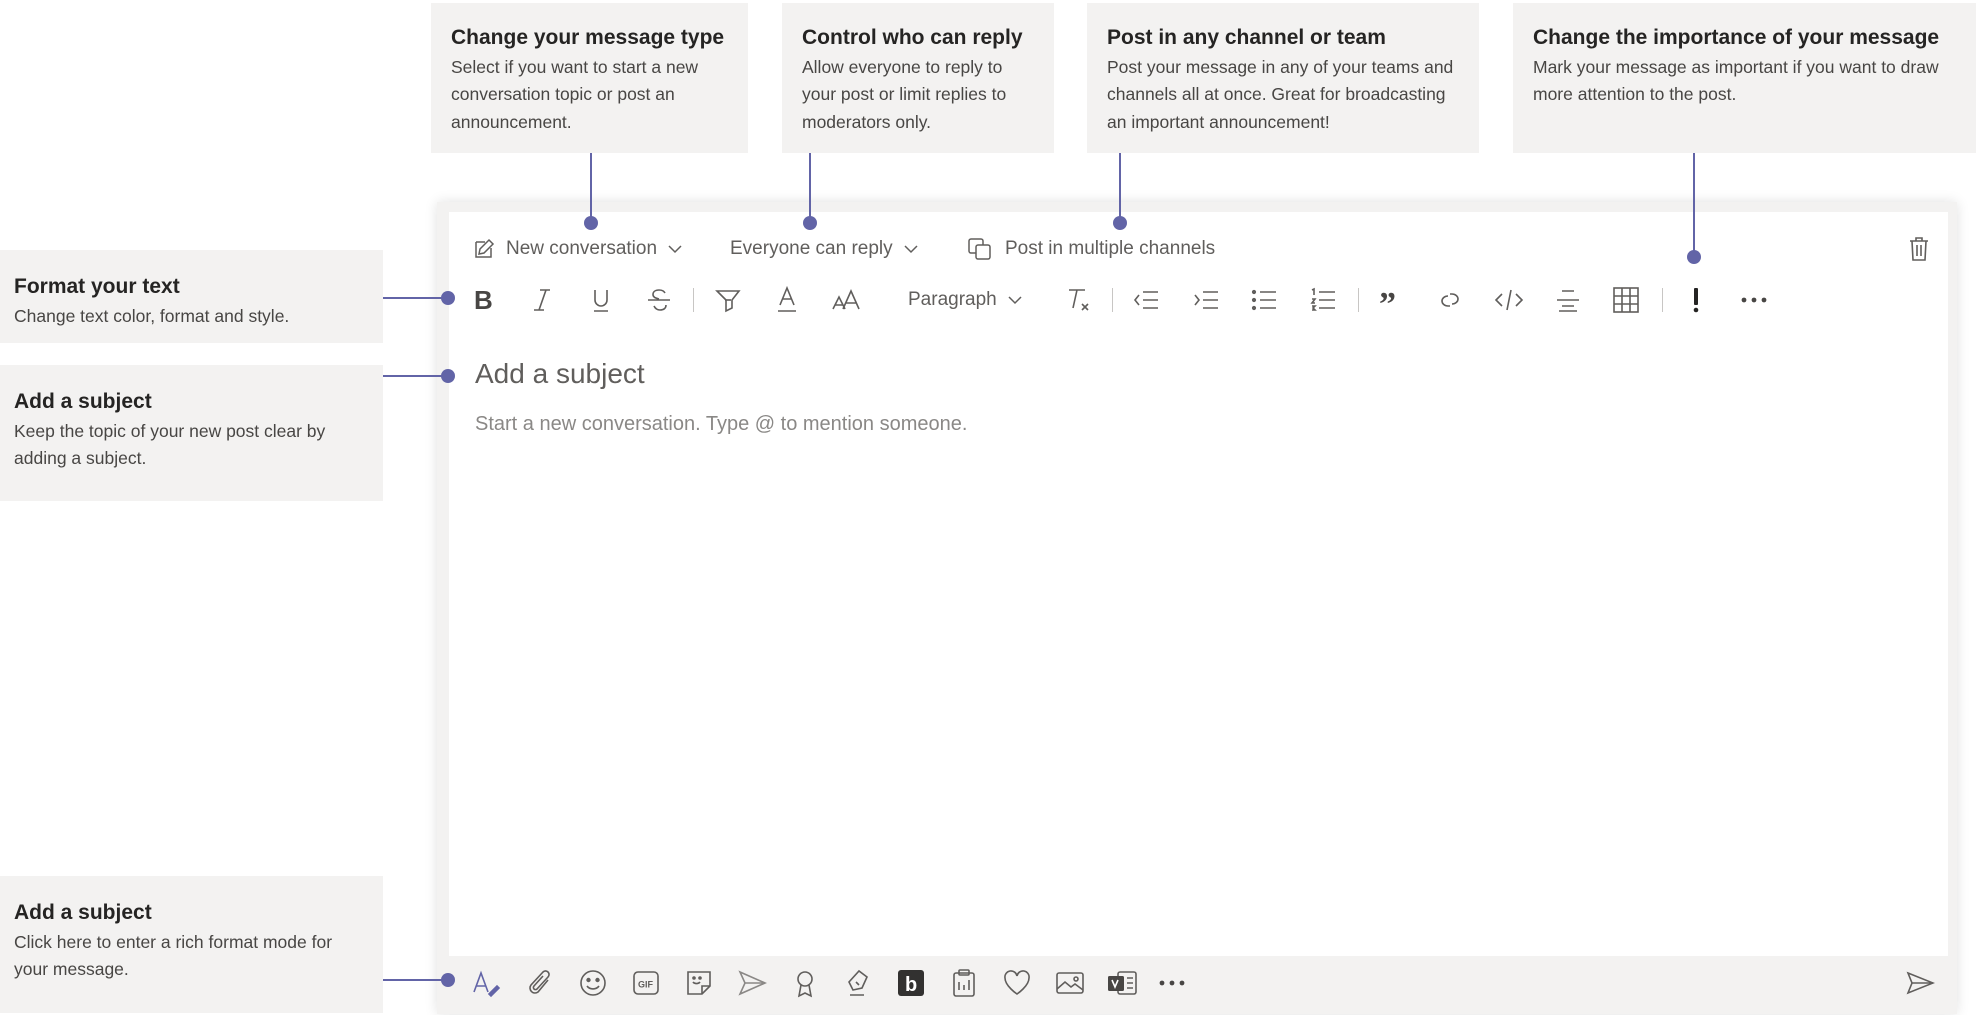 This screenshot has width=1976, height=1015. Describe the element at coordinates (1110, 248) in the screenshot. I see `multiple-channels-label: Post in multiple channels` at that location.